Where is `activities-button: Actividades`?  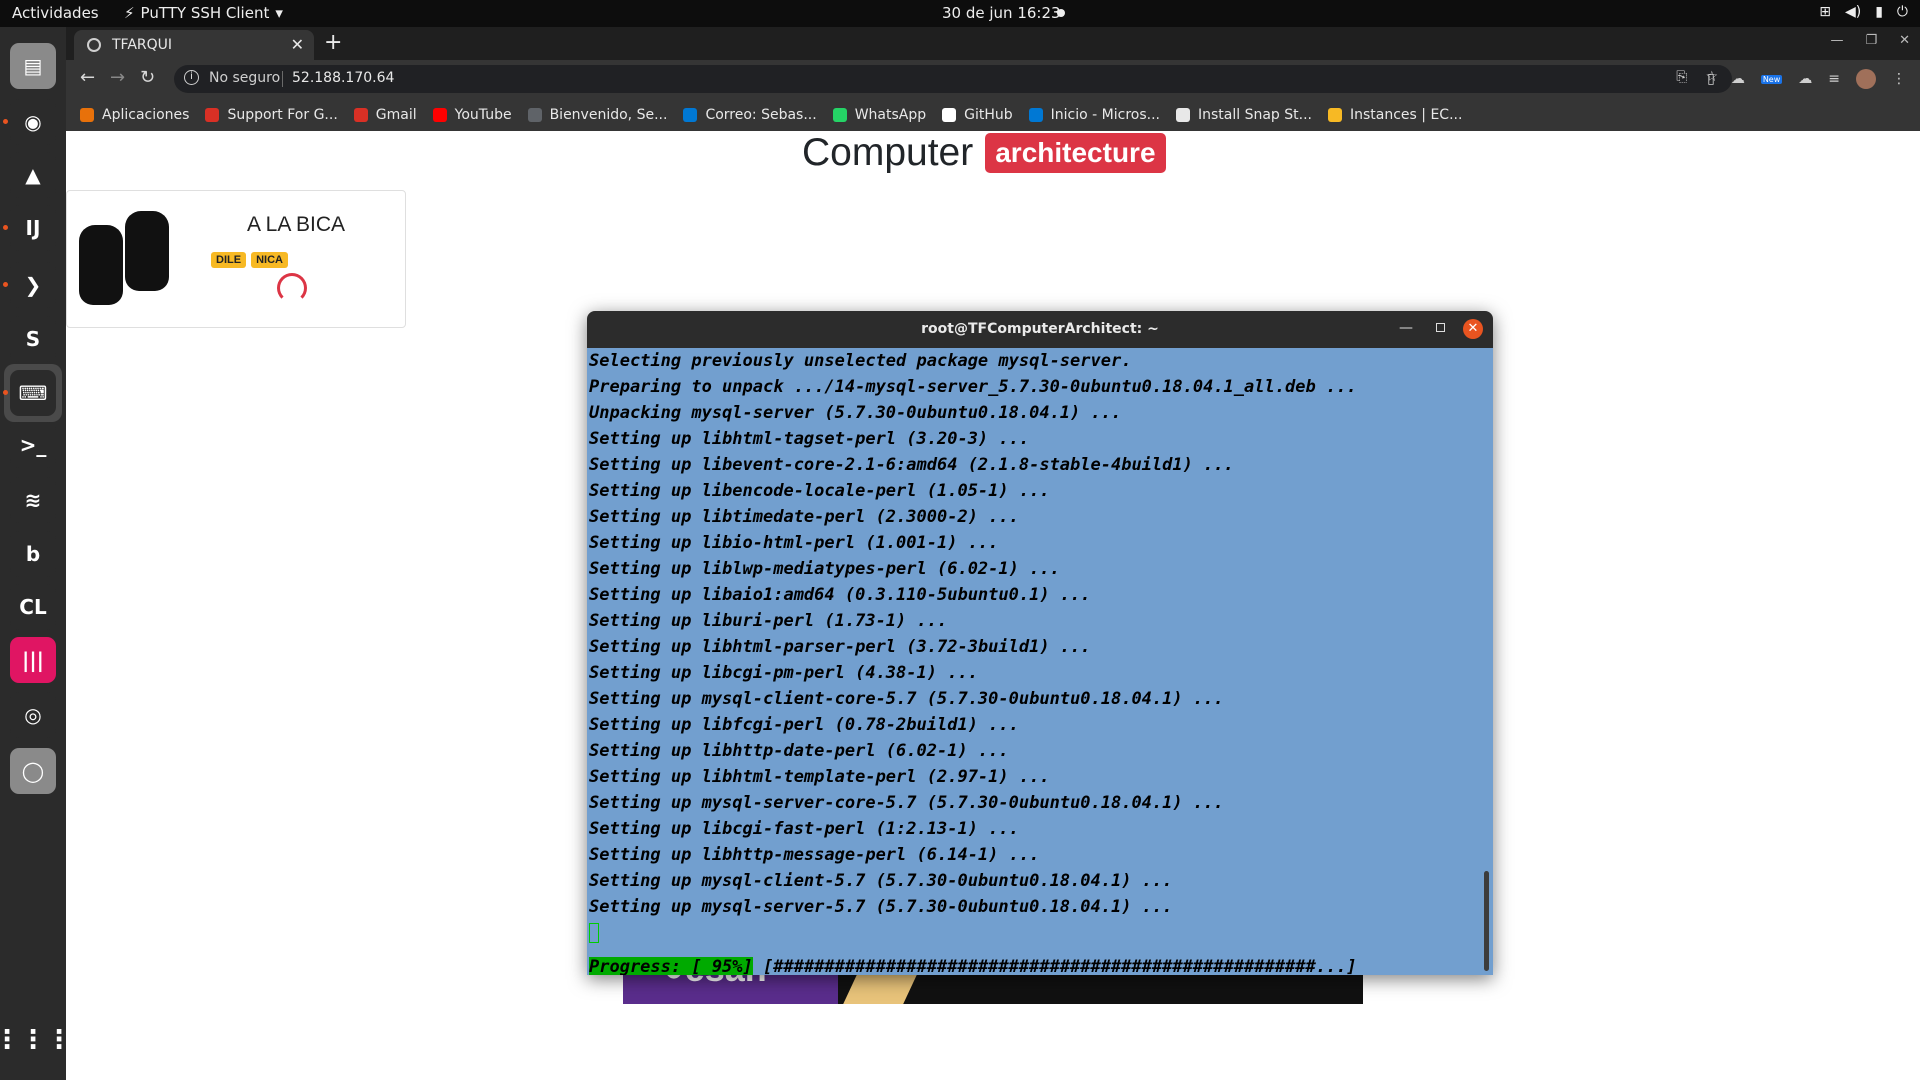
activities-button: Actividades is located at coordinates (55, 13).